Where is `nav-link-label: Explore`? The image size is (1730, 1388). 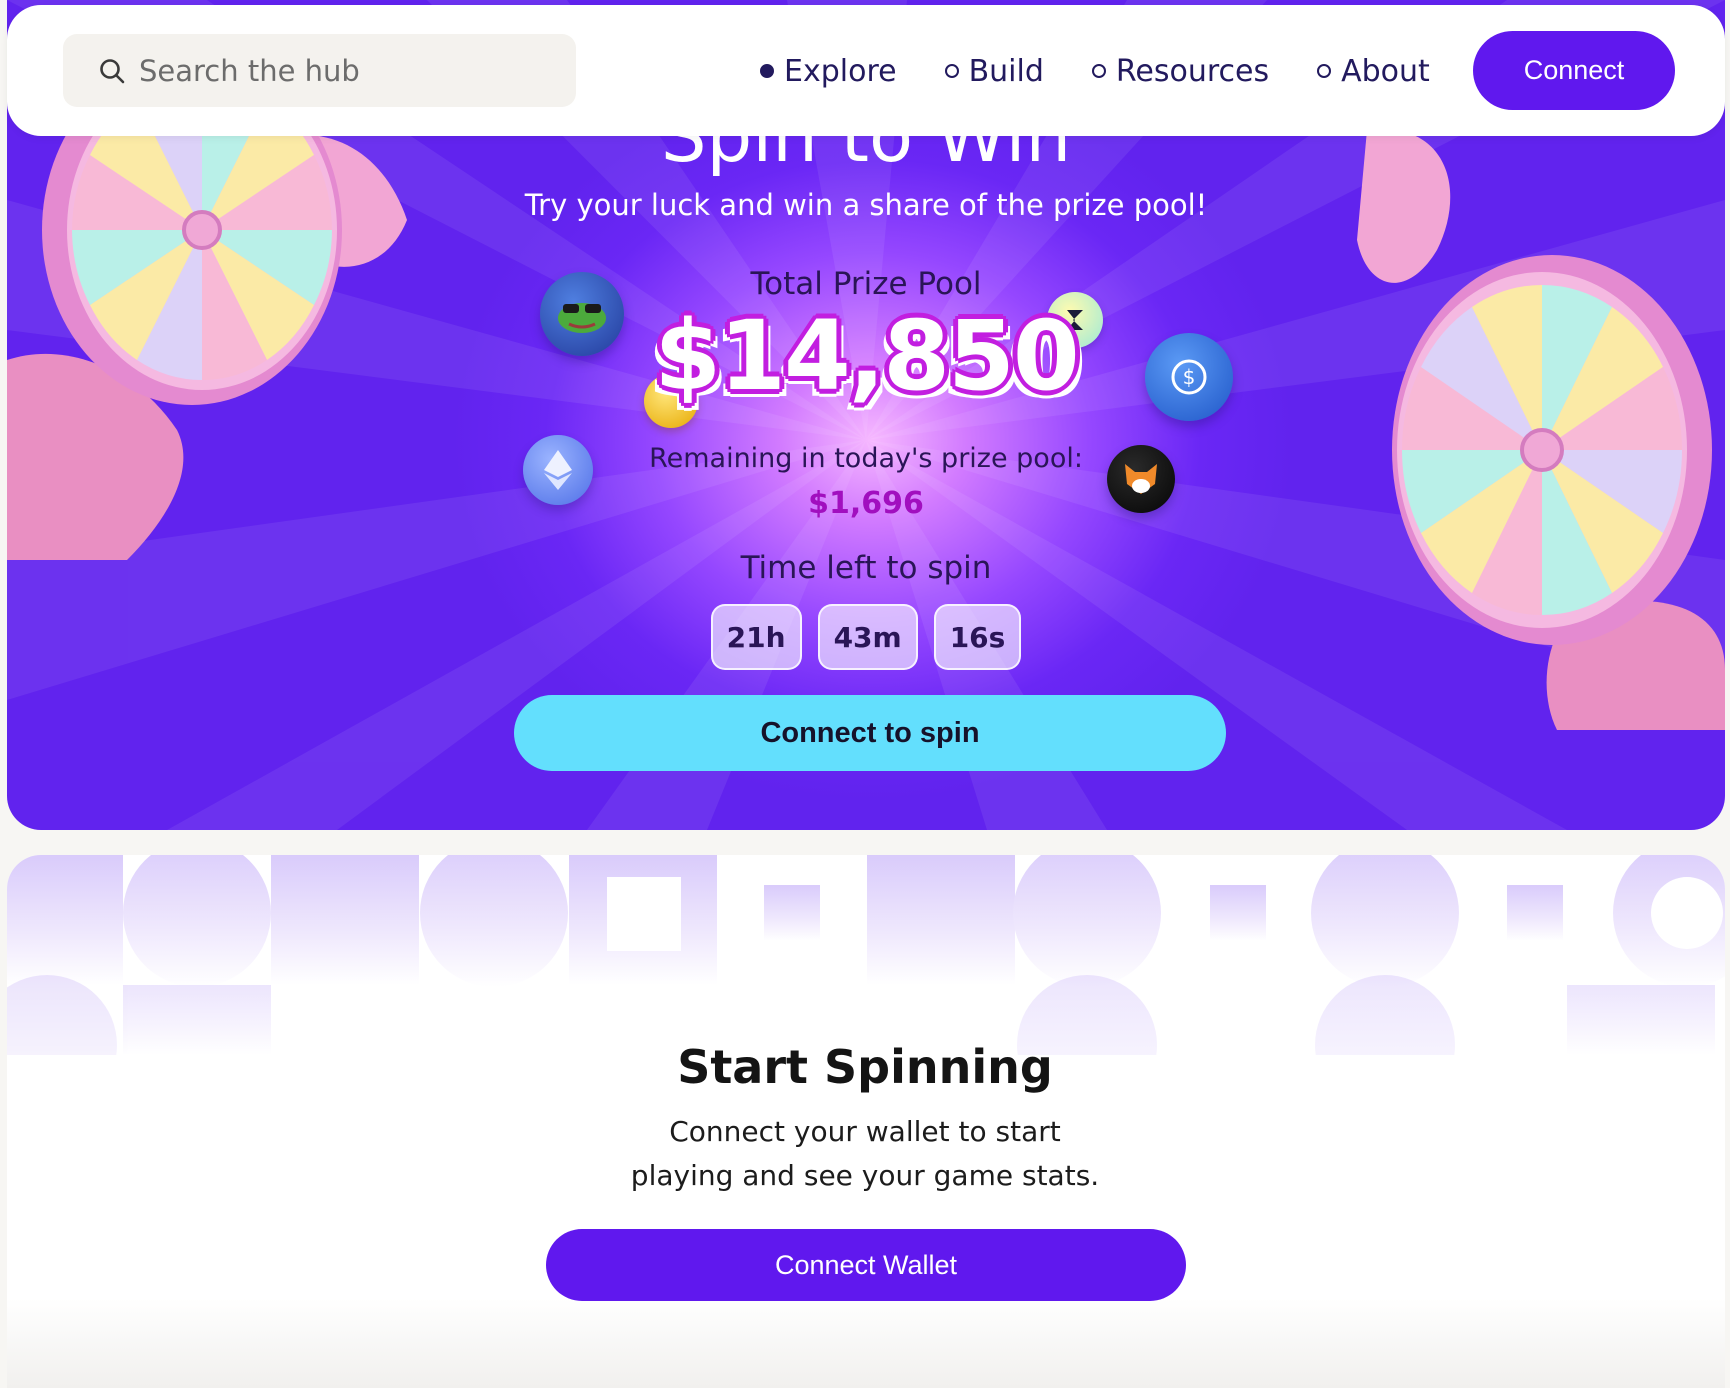 nav-link-label: Explore is located at coordinates (840, 71).